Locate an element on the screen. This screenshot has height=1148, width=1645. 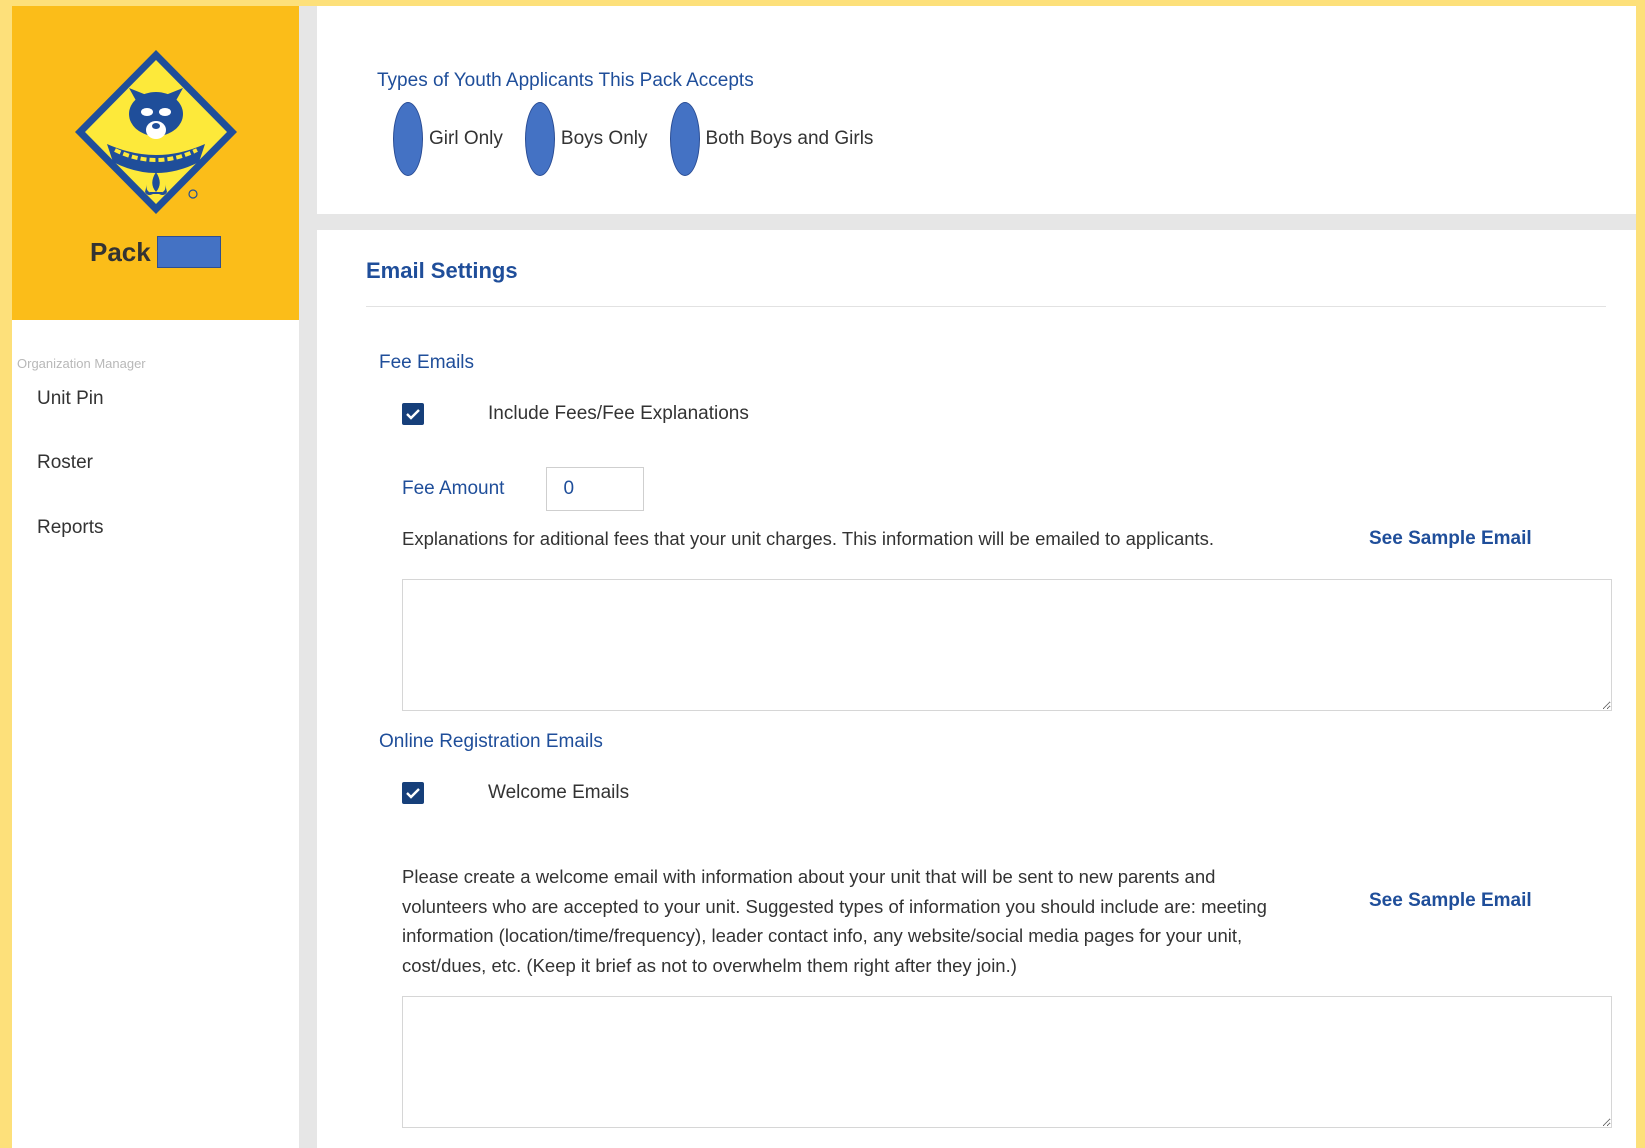
divider is located at coordinates (986, 306).